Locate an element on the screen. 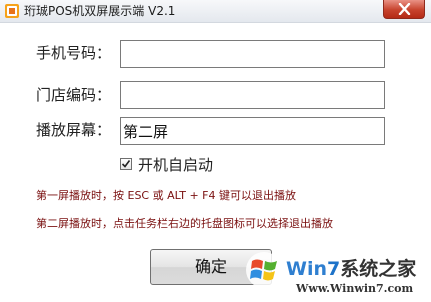 The width and height of the screenshot is (431, 302). store-code-label: 门店编码： is located at coordinates (74, 95).